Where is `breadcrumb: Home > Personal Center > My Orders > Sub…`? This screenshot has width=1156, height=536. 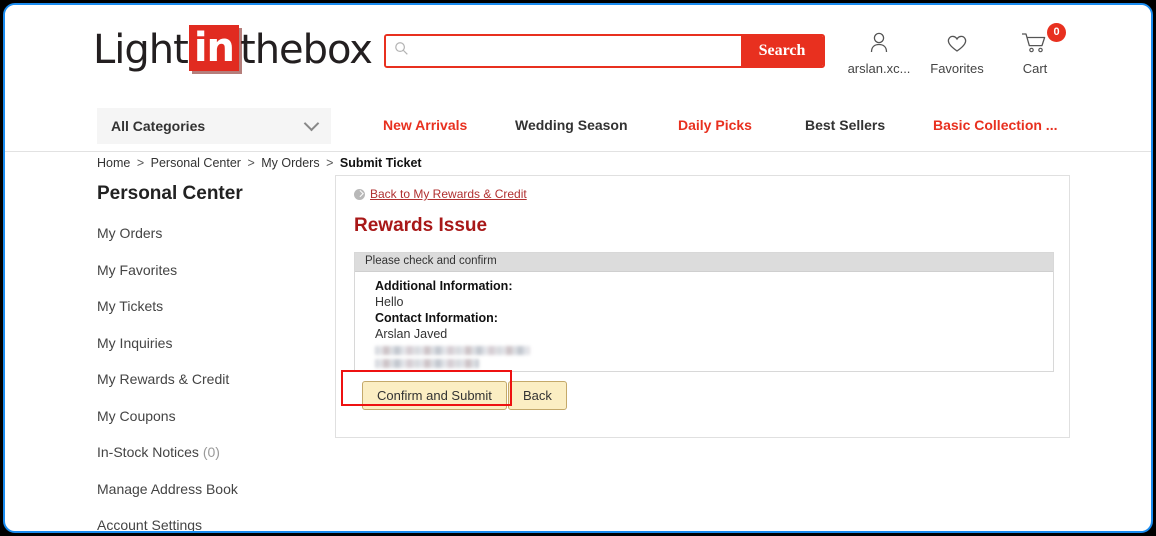
breadcrumb: Home > Personal Center > My Orders > Sub… is located at coordinates (259, 163).